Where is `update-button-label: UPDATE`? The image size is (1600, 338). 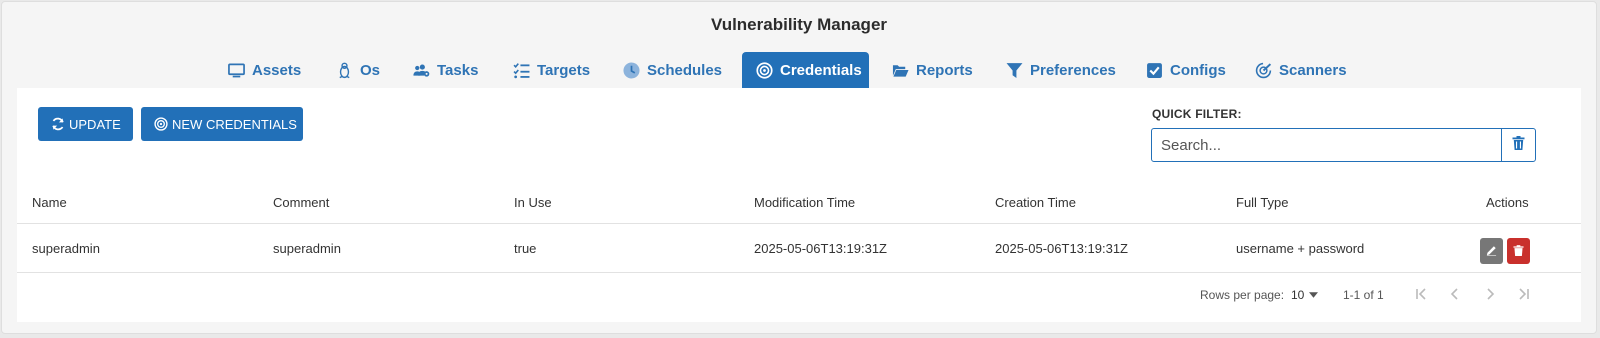
update-button-label: UPDATE is located at coordinates (95, 124).